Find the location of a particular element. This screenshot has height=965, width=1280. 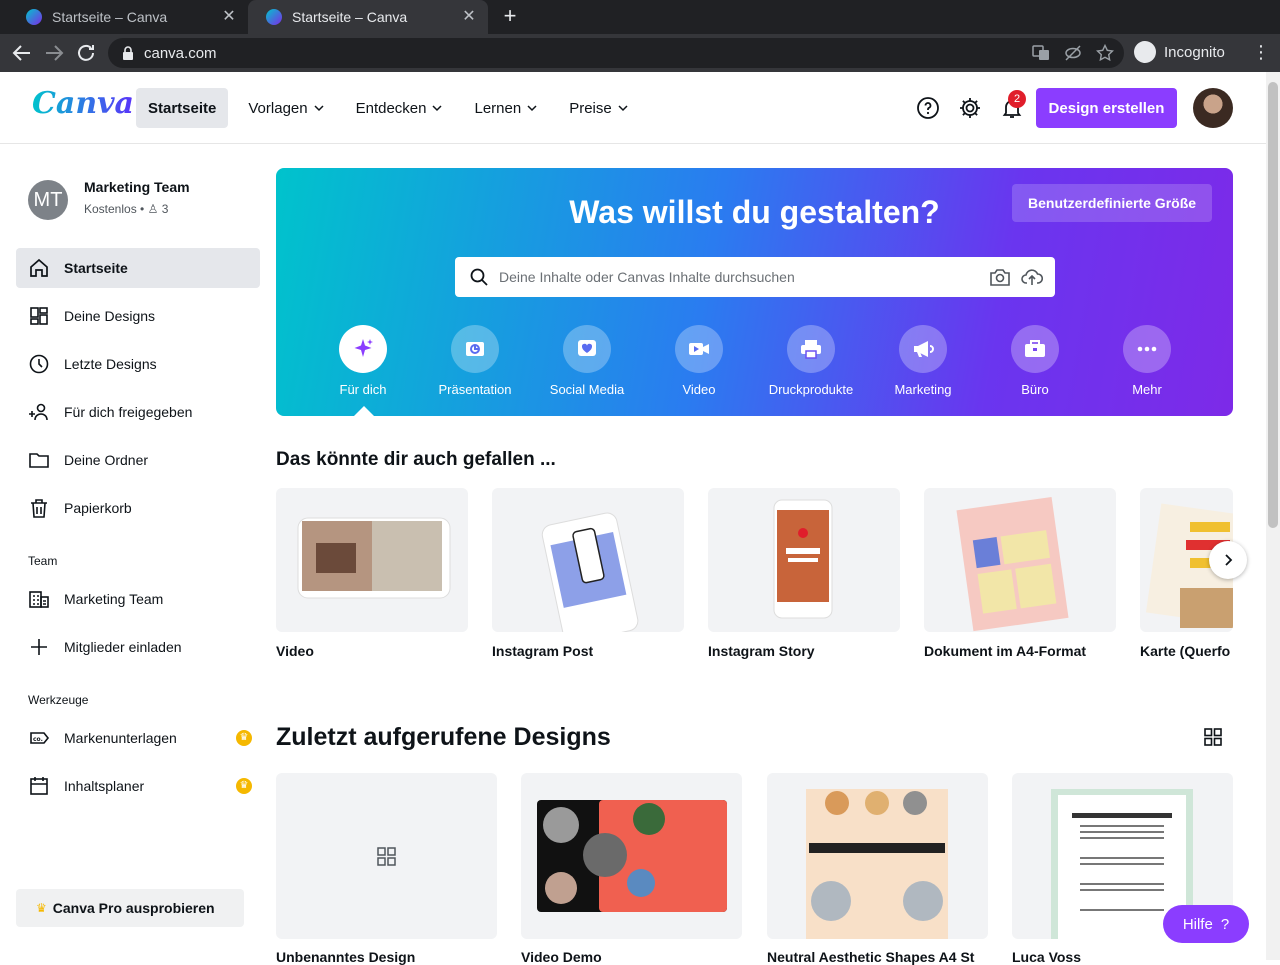

sparkle-icon is located at coordinates (363, 349).